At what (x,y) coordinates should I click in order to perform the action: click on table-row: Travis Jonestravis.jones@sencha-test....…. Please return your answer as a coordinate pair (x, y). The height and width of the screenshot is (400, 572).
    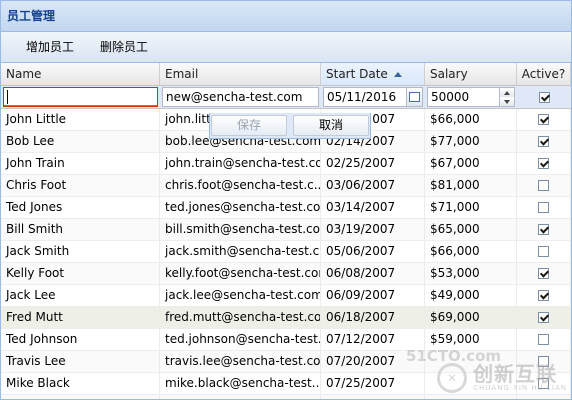
    Looking at the image, I should click on (286, 397).